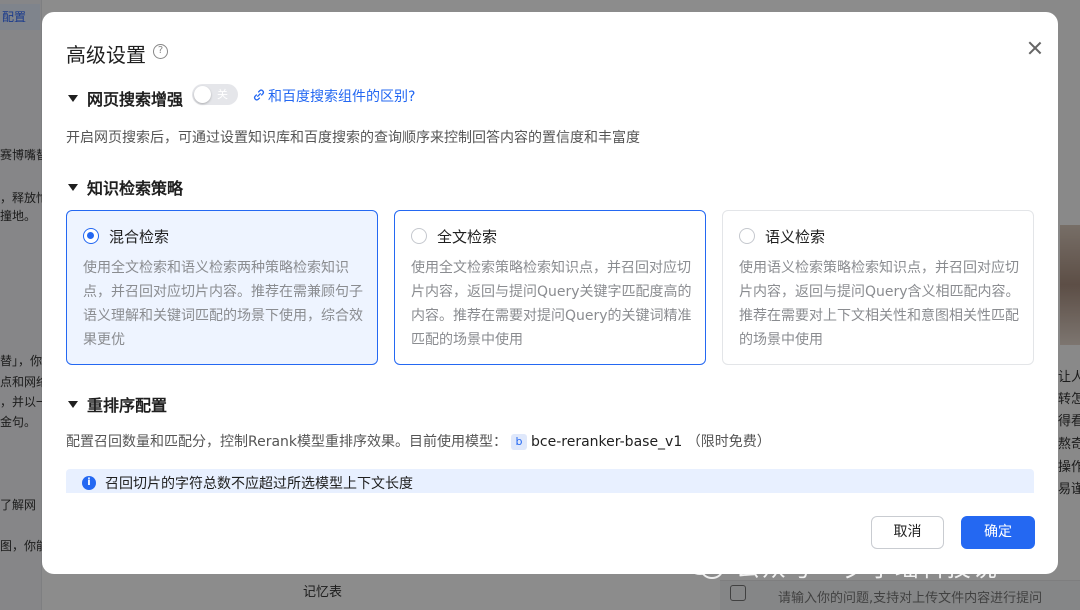  I want to click on toggle-label: 关, so click(222, 94).